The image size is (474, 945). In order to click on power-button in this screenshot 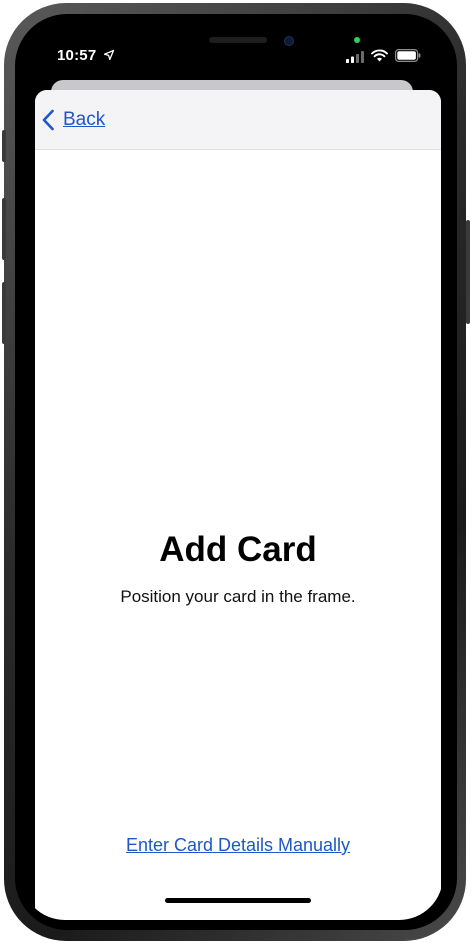, I will do `click(468, 272)`.